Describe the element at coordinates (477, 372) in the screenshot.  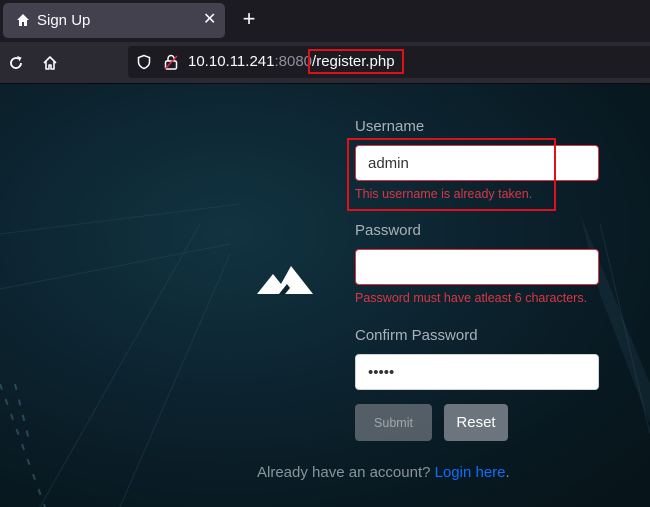
I see `confirm-password-input` at that location.